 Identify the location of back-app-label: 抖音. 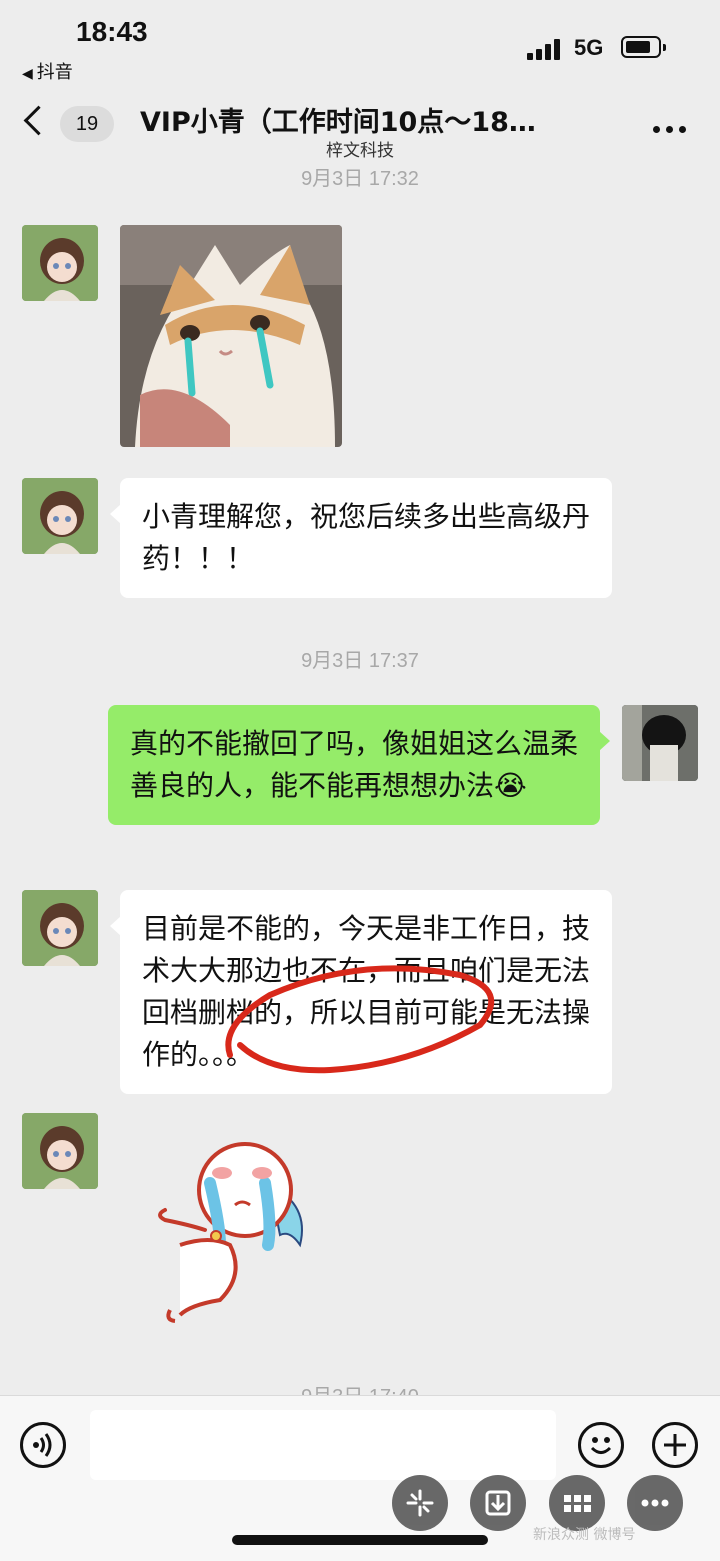
(54, 72).